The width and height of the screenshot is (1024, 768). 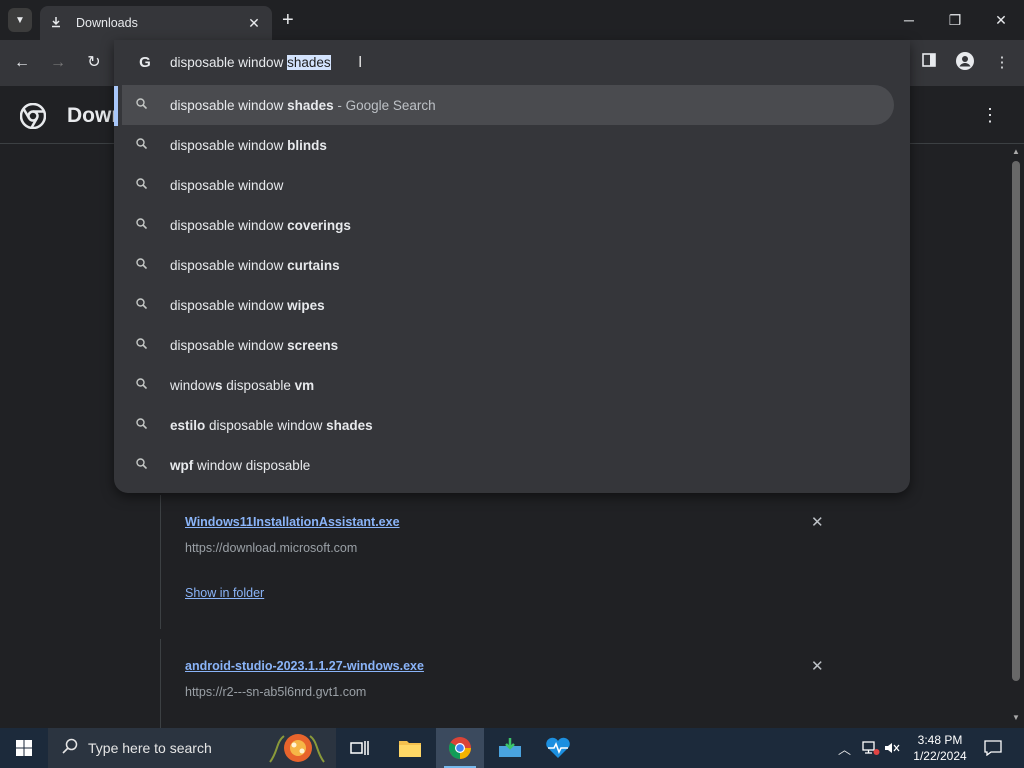 I want to click on suggestion-text: disposable window wipes, so click(x=247, y=305).